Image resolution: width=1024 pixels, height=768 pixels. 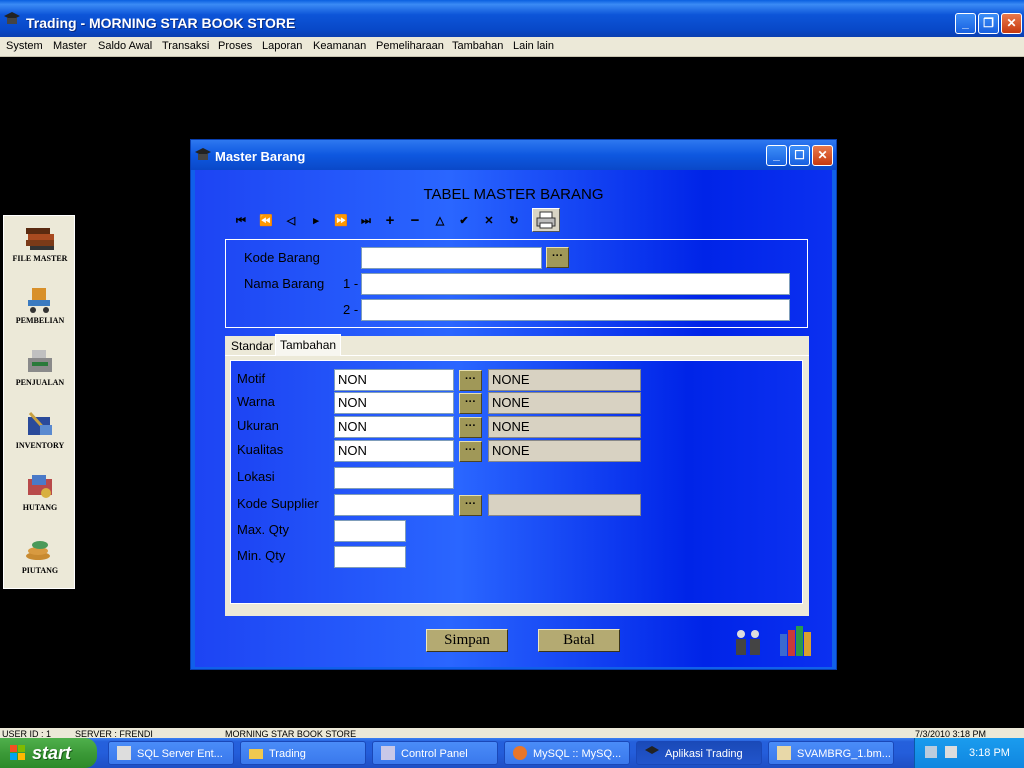 I want to click on print-button, so click(x=546, y=220).